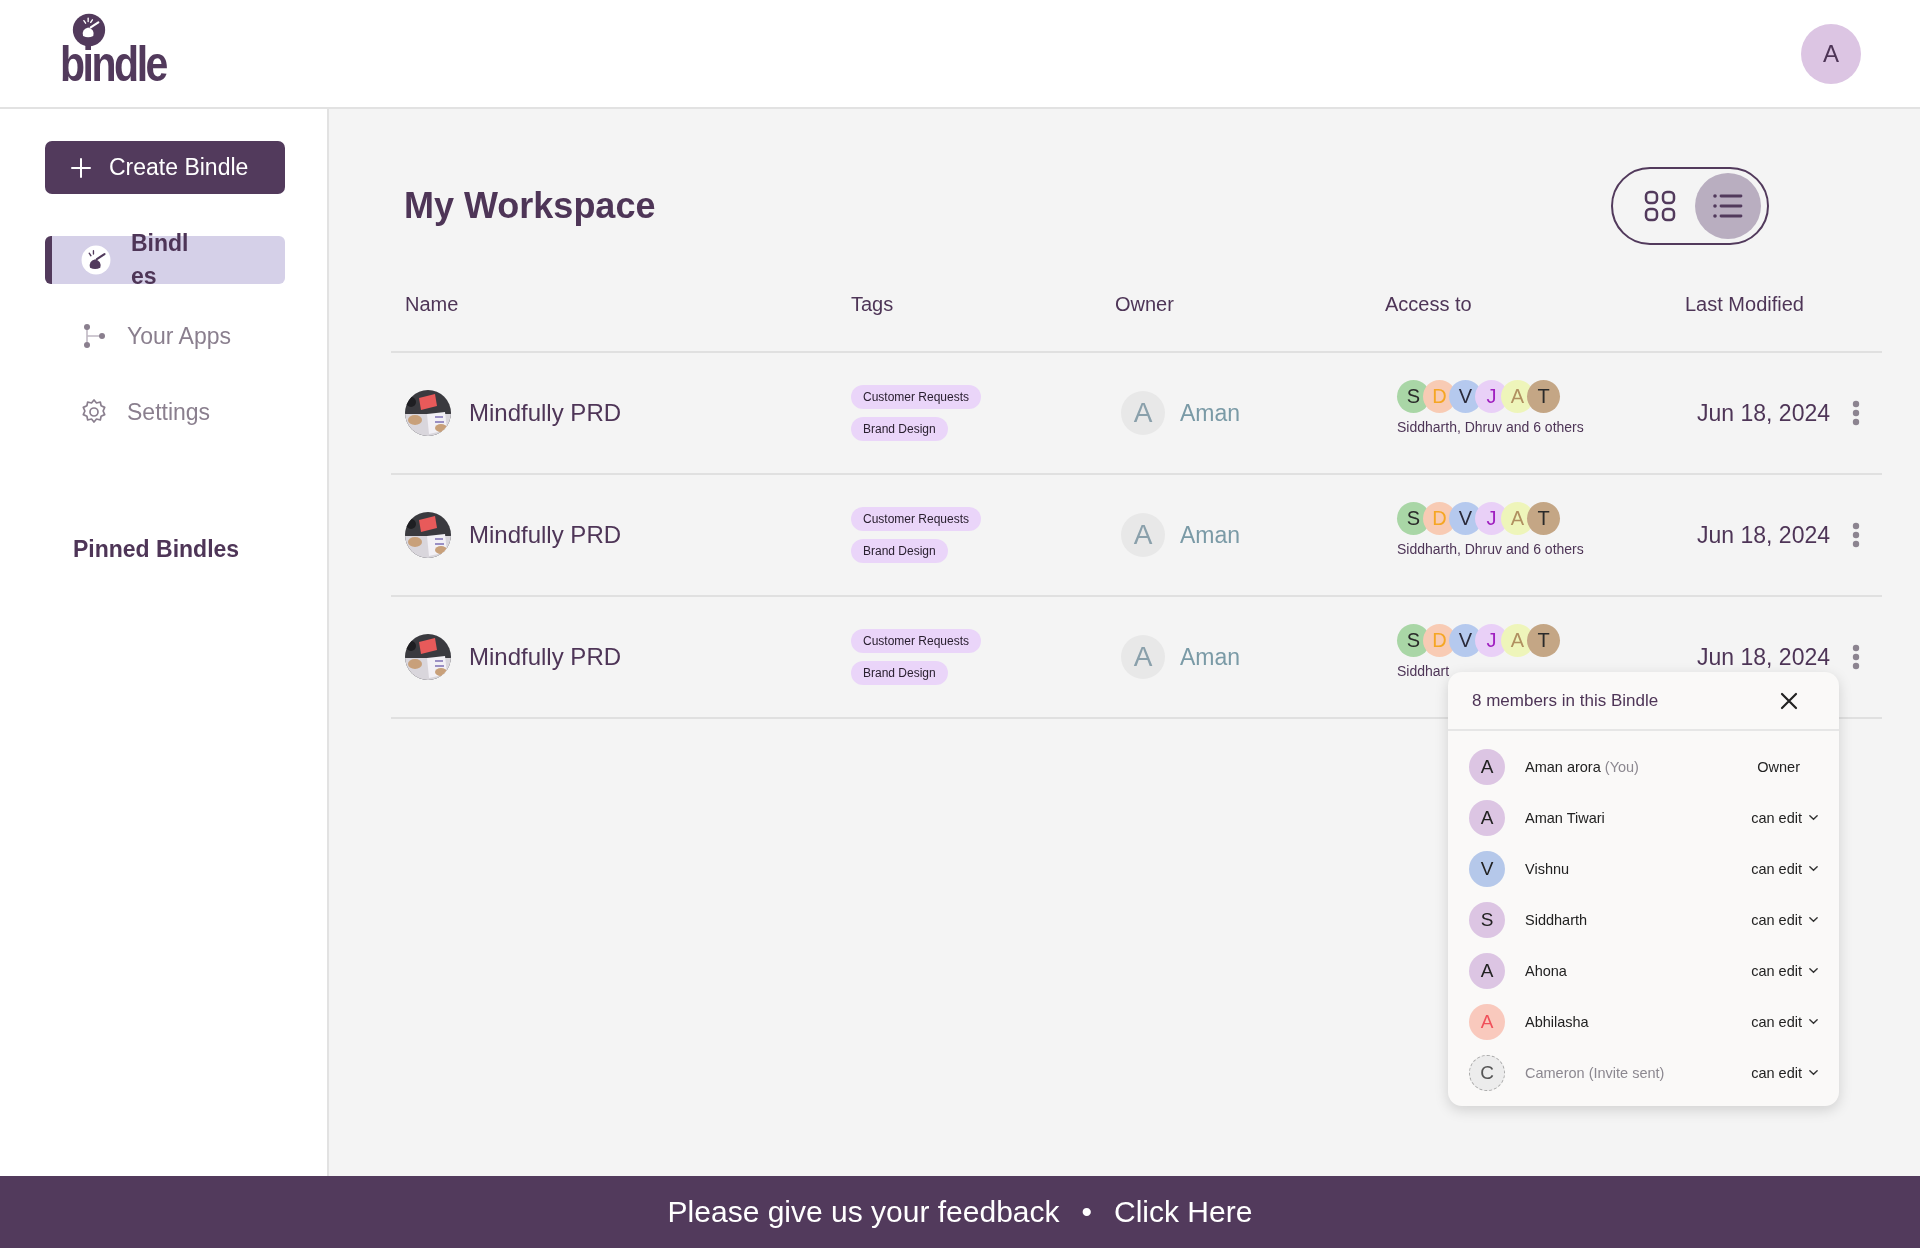  What do you see at coordinates (1660, 206) in the screenshot?
I see `grid-icon` at bounding box center [1660, 206].